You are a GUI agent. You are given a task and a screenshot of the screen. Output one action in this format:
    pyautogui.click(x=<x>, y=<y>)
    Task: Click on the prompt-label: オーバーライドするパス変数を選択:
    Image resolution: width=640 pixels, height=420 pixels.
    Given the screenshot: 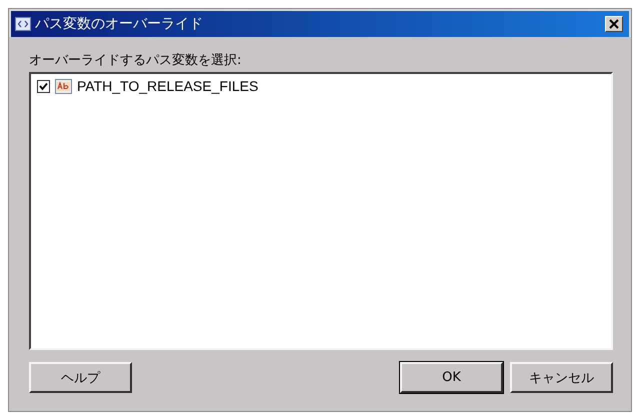 What is the action you would take?
    pyautogui.click(x=135, y=60)
    